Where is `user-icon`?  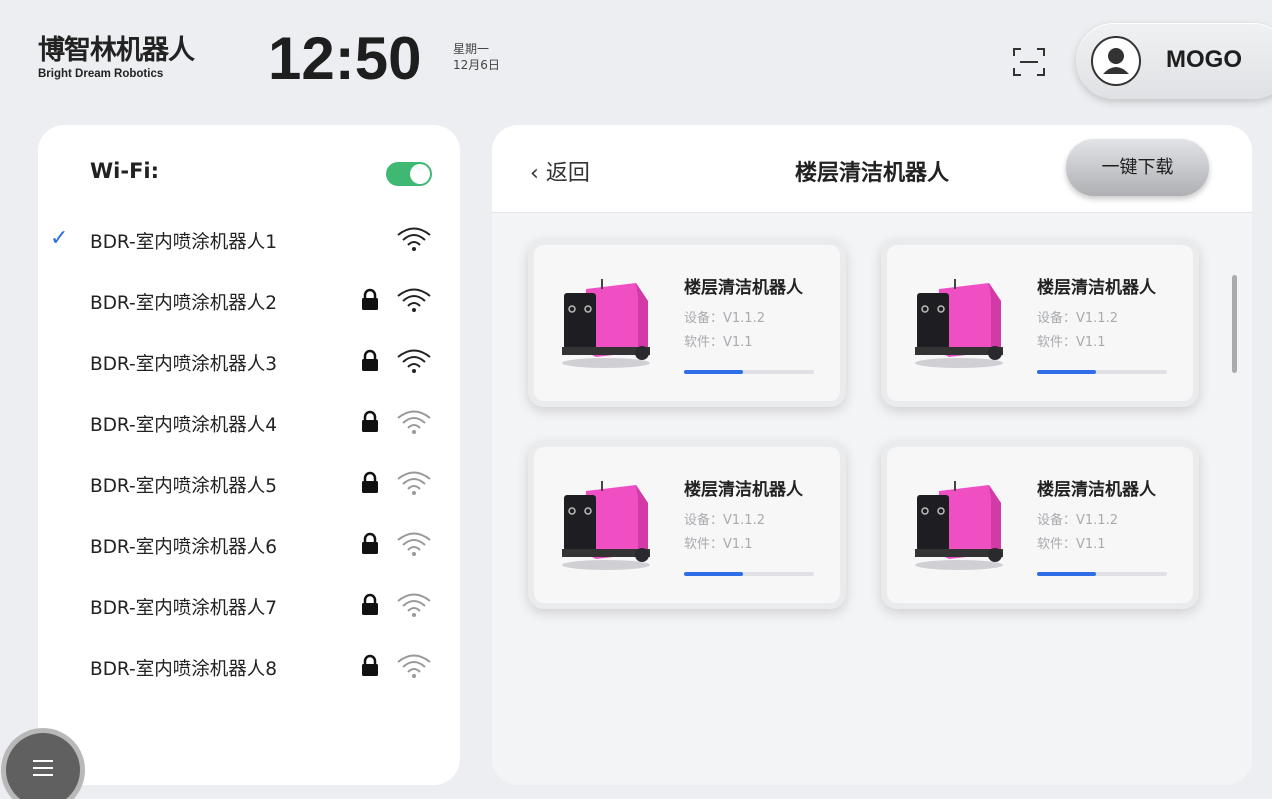
user-icon is located at coordinates (1116, 61).